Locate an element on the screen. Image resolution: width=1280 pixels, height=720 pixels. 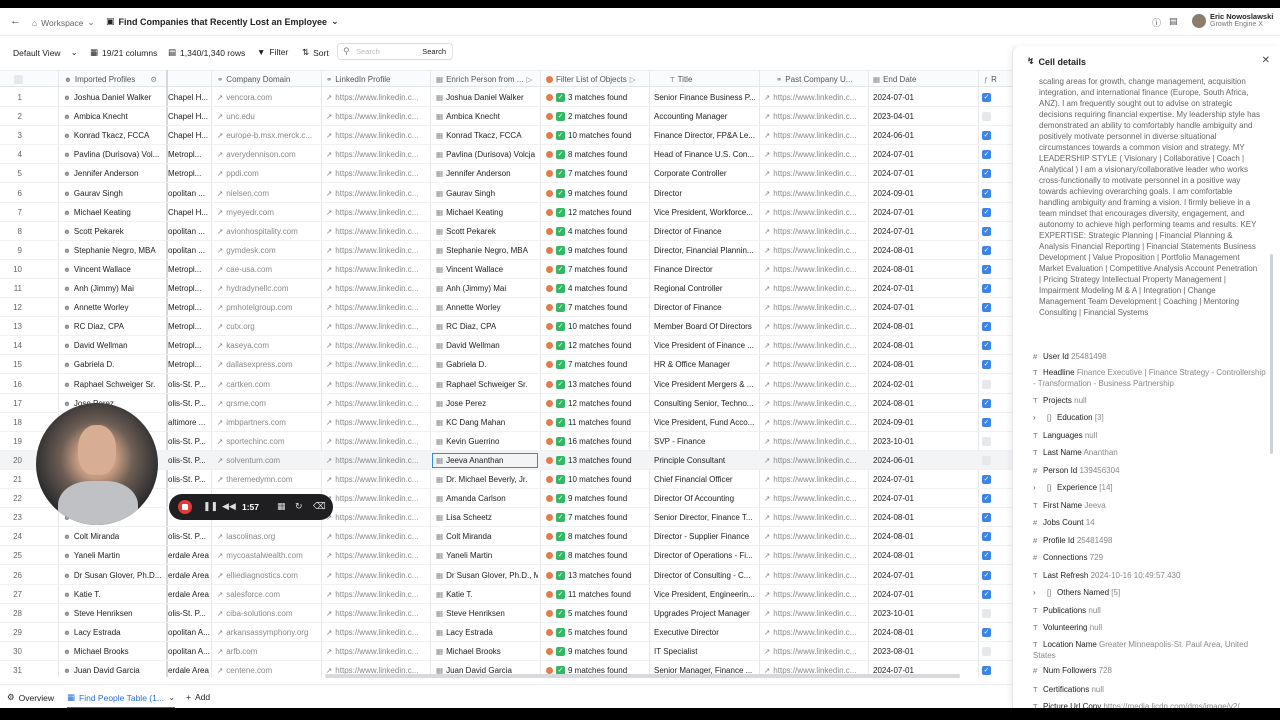
imported-profile-cell: ☻ Colt Miranda is located at coordinates (113, 536).